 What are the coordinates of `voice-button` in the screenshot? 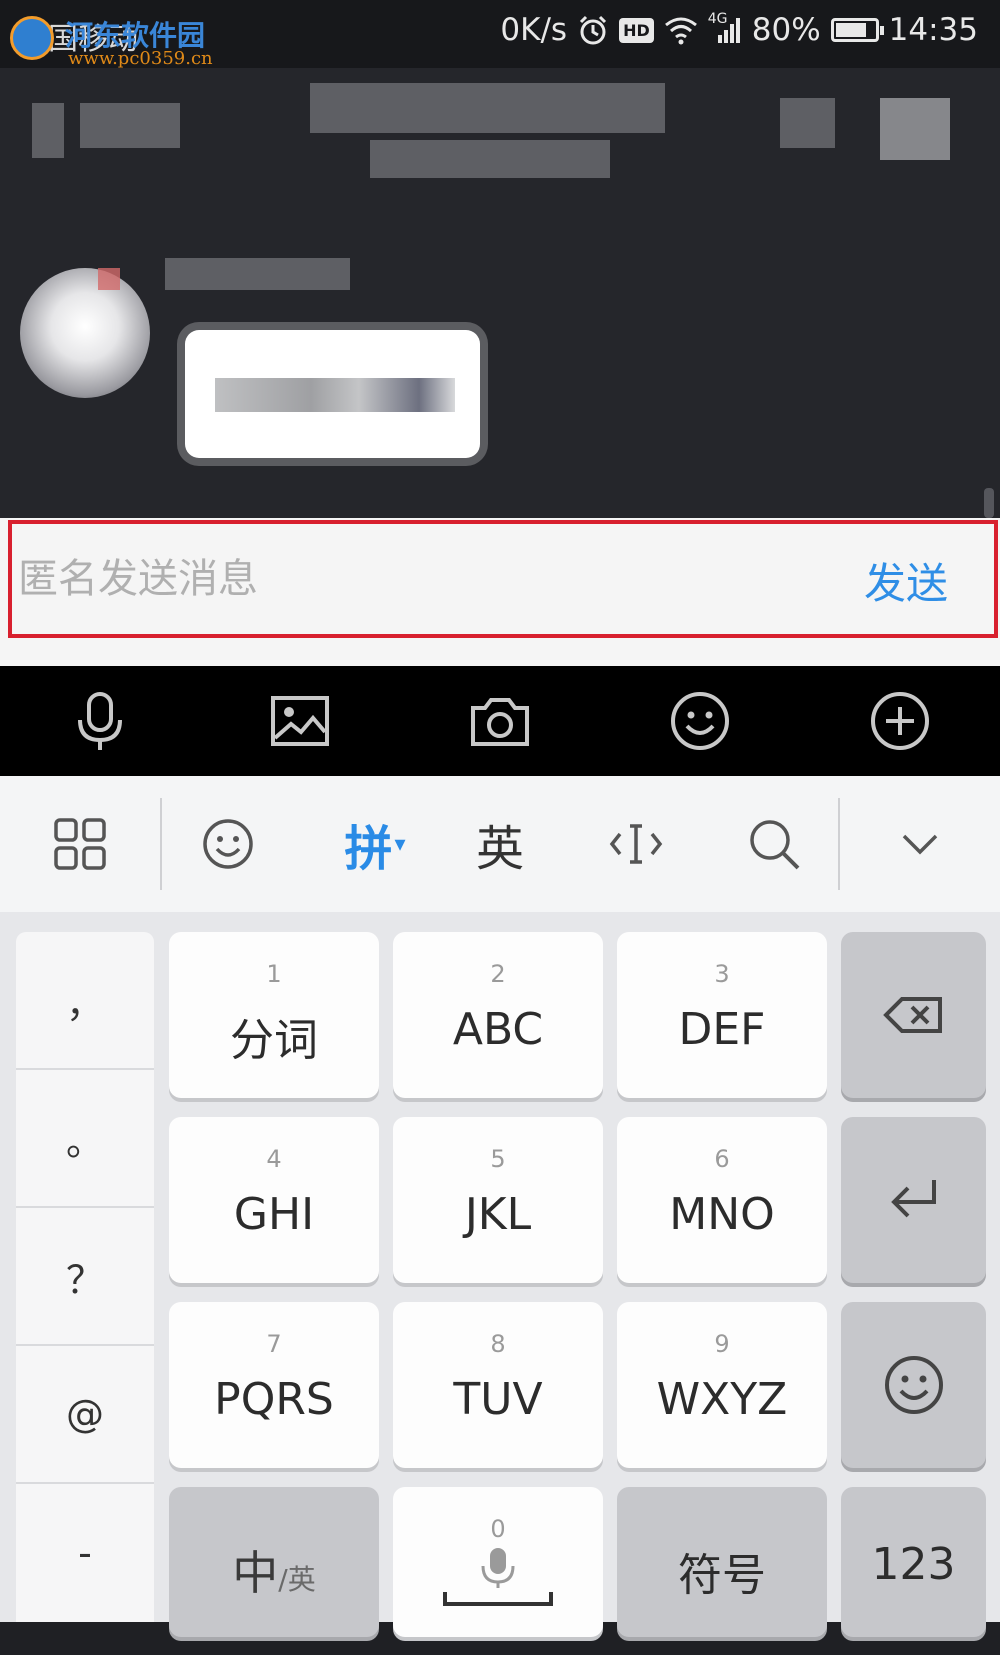 It's located at (100, 721).